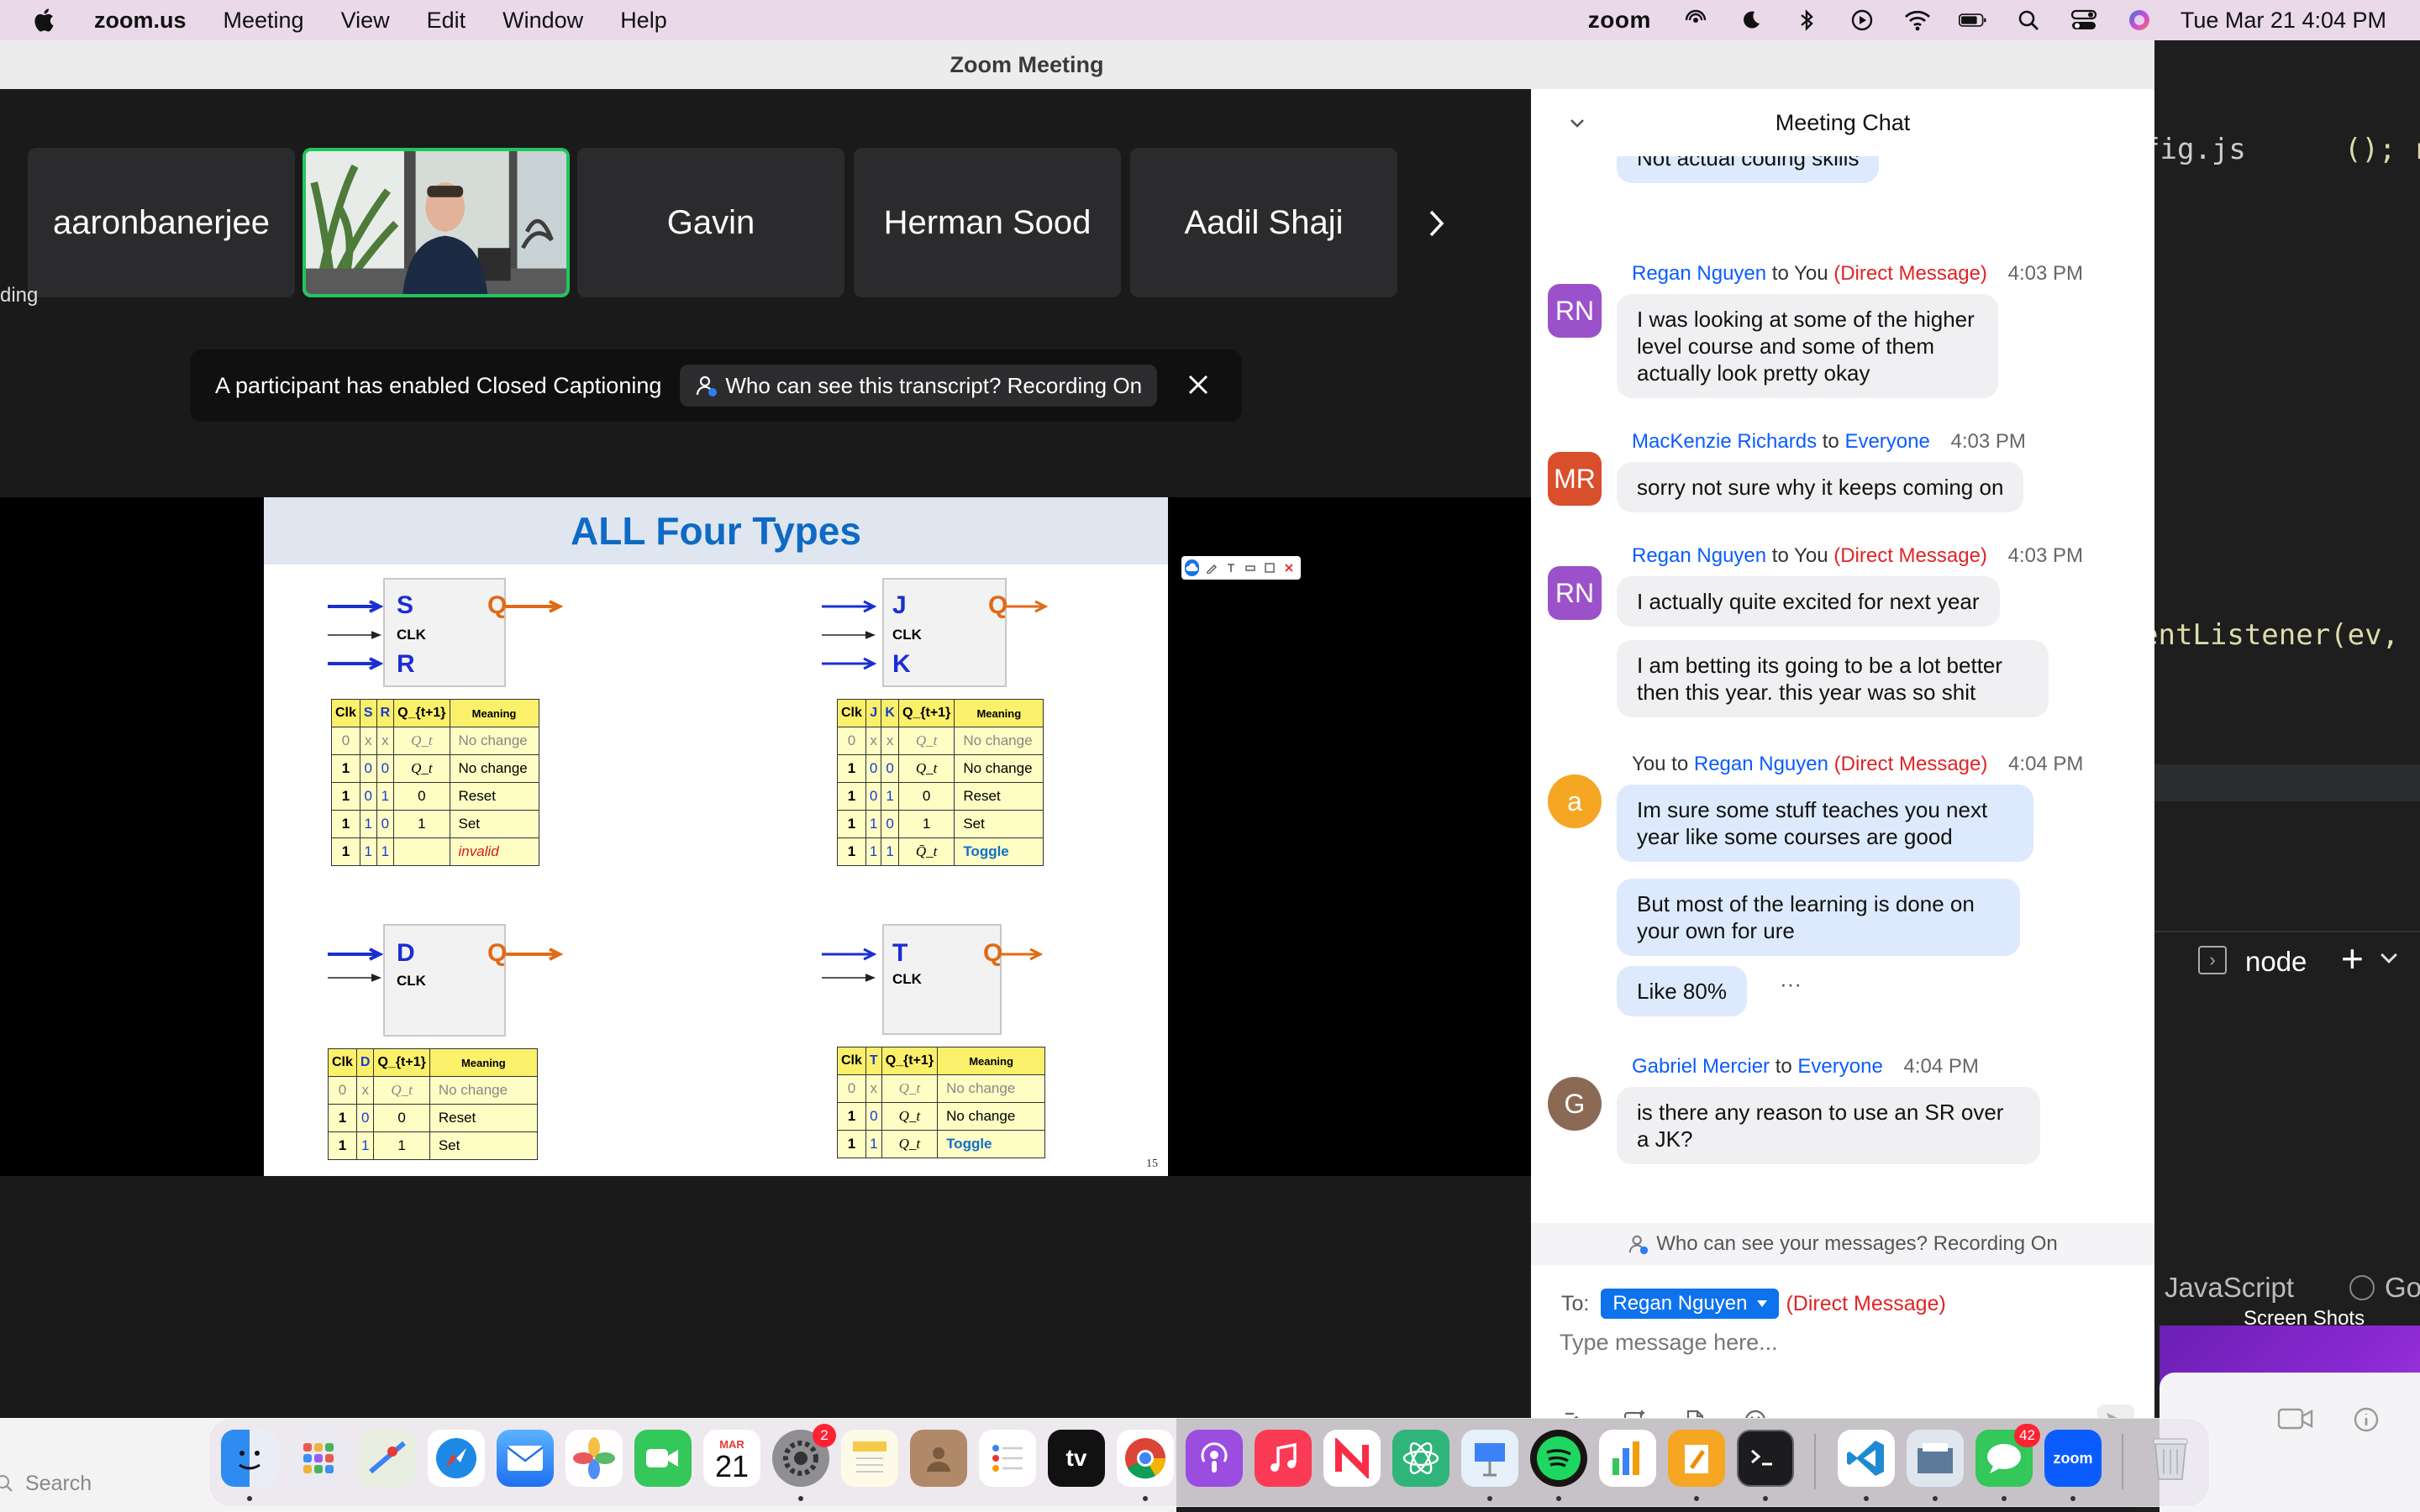  Describe the element at coordinates (1725, 441) in the screenshot. I see `sender-name: MacKenzie Richards` at that location.